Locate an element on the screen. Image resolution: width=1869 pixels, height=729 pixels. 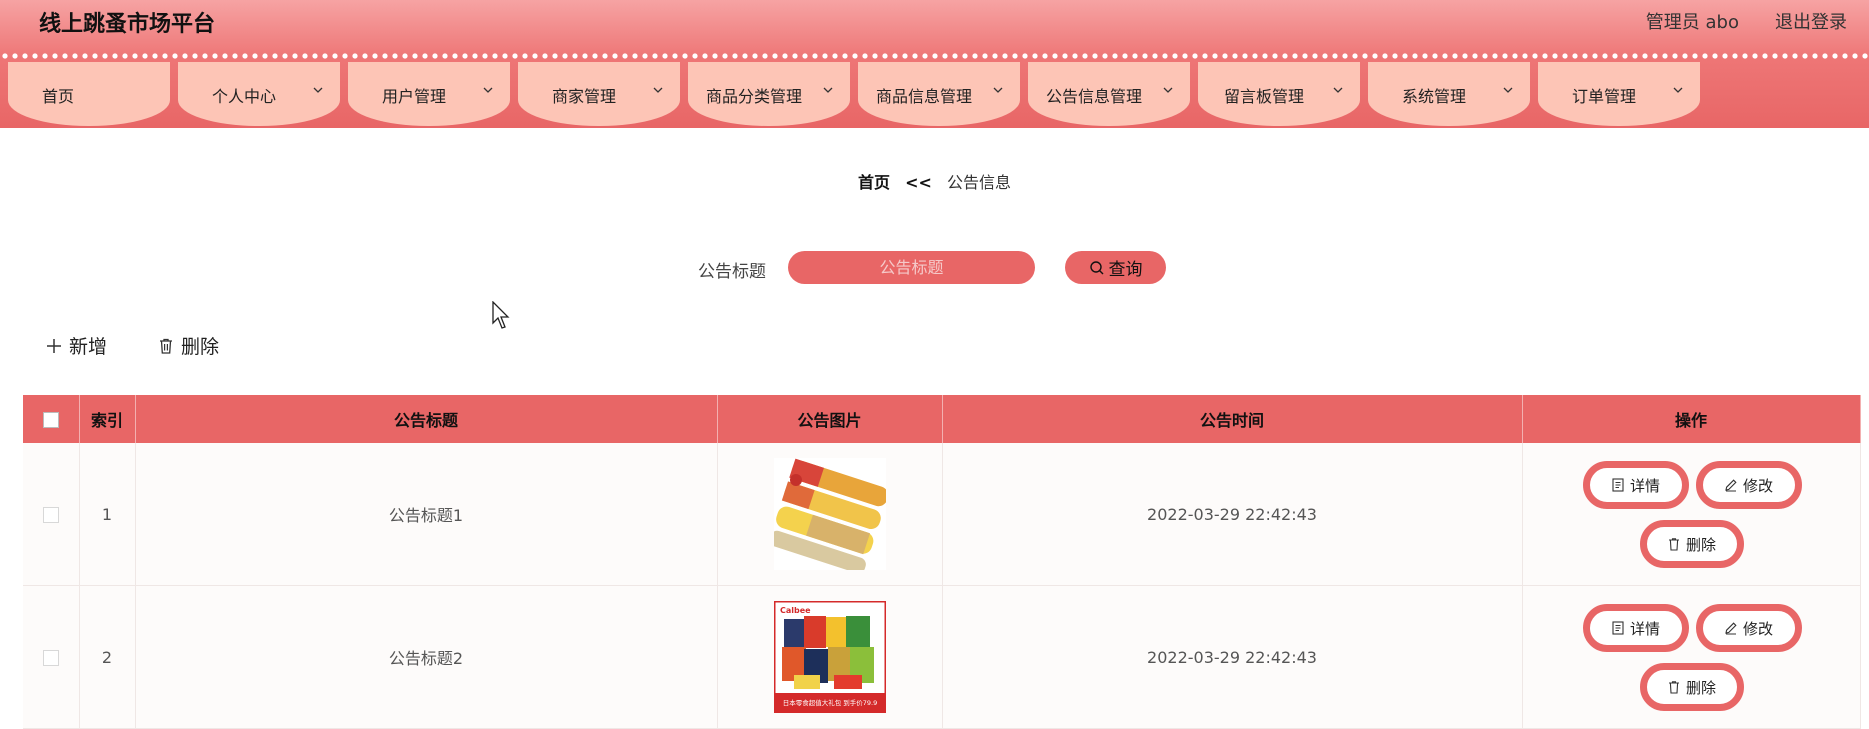
row-image-cell: Calbee 日本零食超值大礼包 到手价79.9 is located at coordinates (830, 657).